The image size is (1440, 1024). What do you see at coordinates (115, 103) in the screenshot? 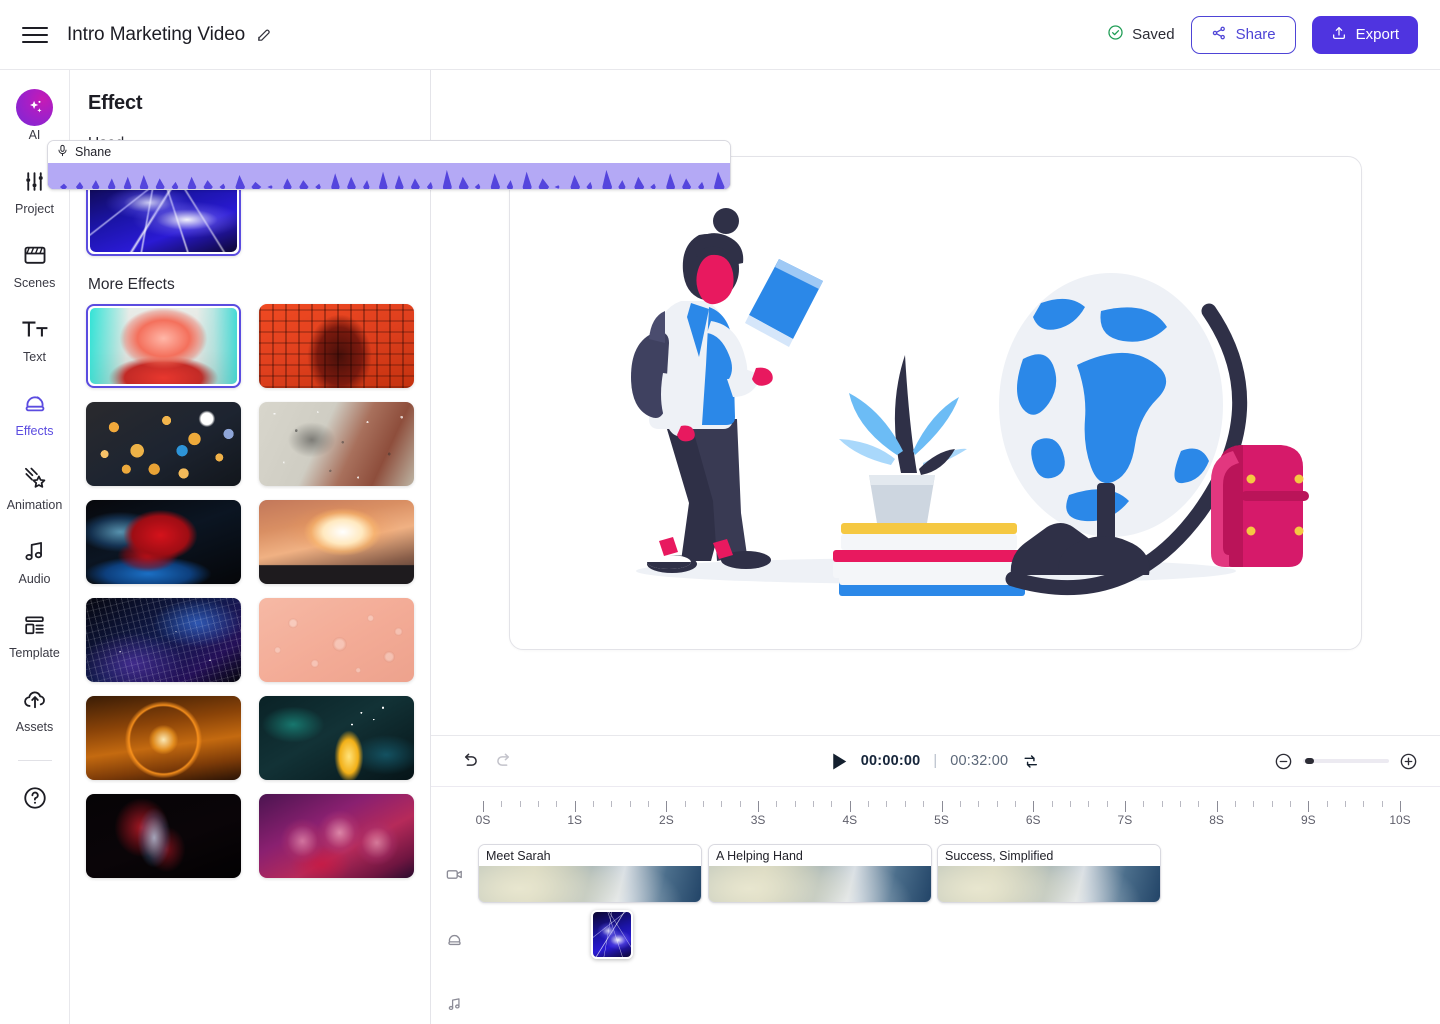
I see `panel-title: Effect` at bounding box center [115, 103].